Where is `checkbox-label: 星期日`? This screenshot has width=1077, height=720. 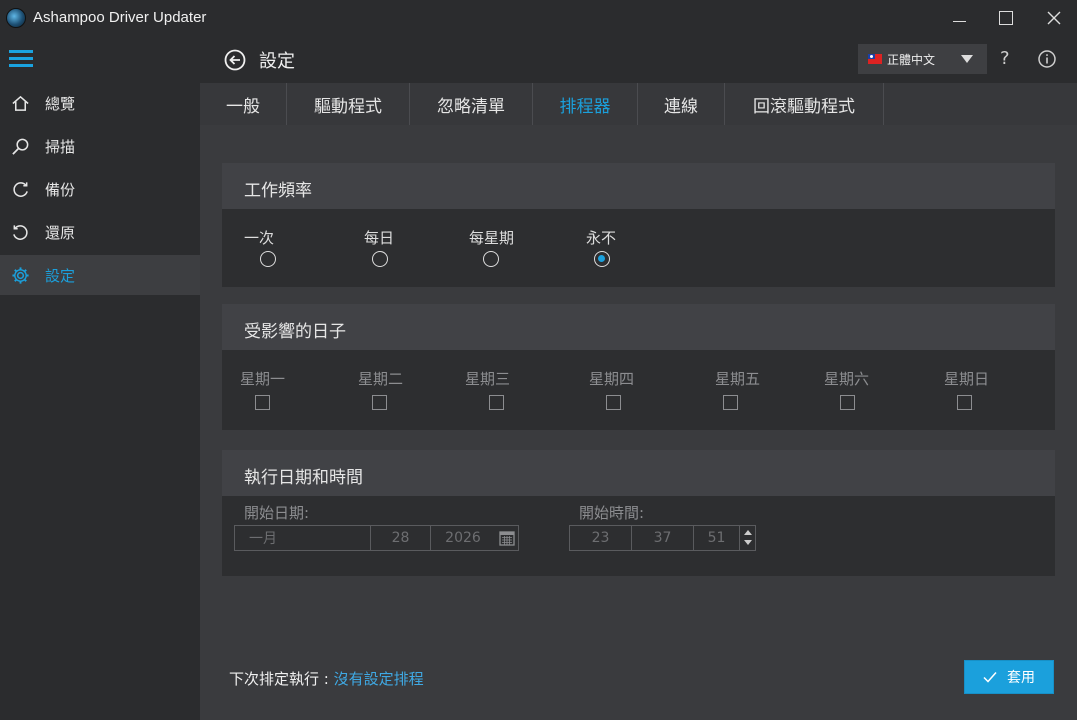
checkbox-label: 星期日 is located at coordinates (967, 379).